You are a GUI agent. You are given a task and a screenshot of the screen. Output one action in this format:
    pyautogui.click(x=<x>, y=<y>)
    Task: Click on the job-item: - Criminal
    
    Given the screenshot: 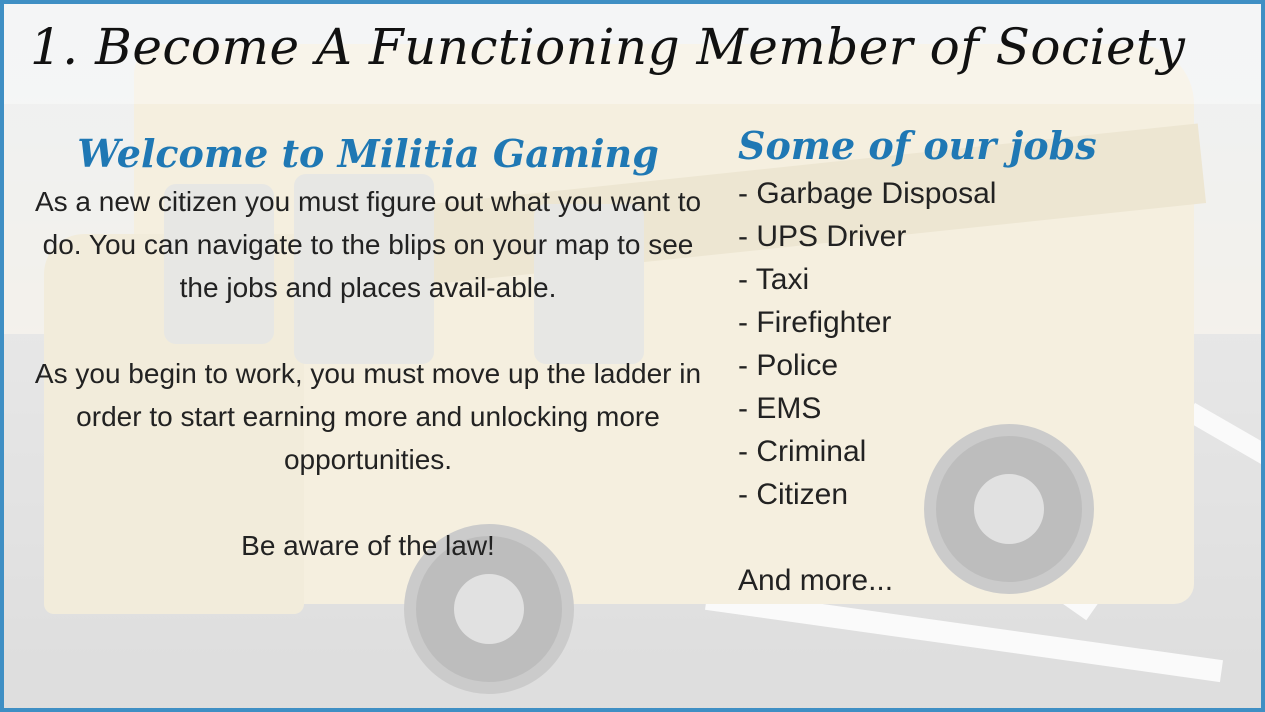 What is the action you would take?
    pyautogui.click(x=802, y=451)
    